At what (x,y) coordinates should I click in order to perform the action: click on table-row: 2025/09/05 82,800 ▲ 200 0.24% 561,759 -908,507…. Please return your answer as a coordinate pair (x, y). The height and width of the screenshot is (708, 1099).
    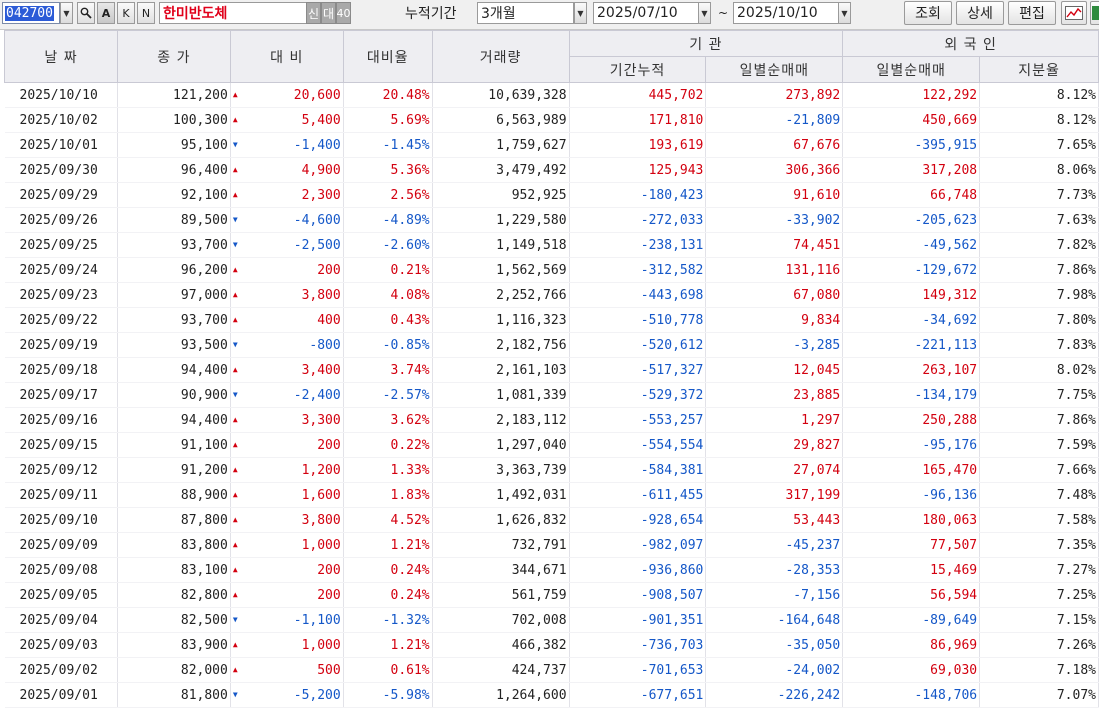
    Looking at the image, I should click on (551, 595).